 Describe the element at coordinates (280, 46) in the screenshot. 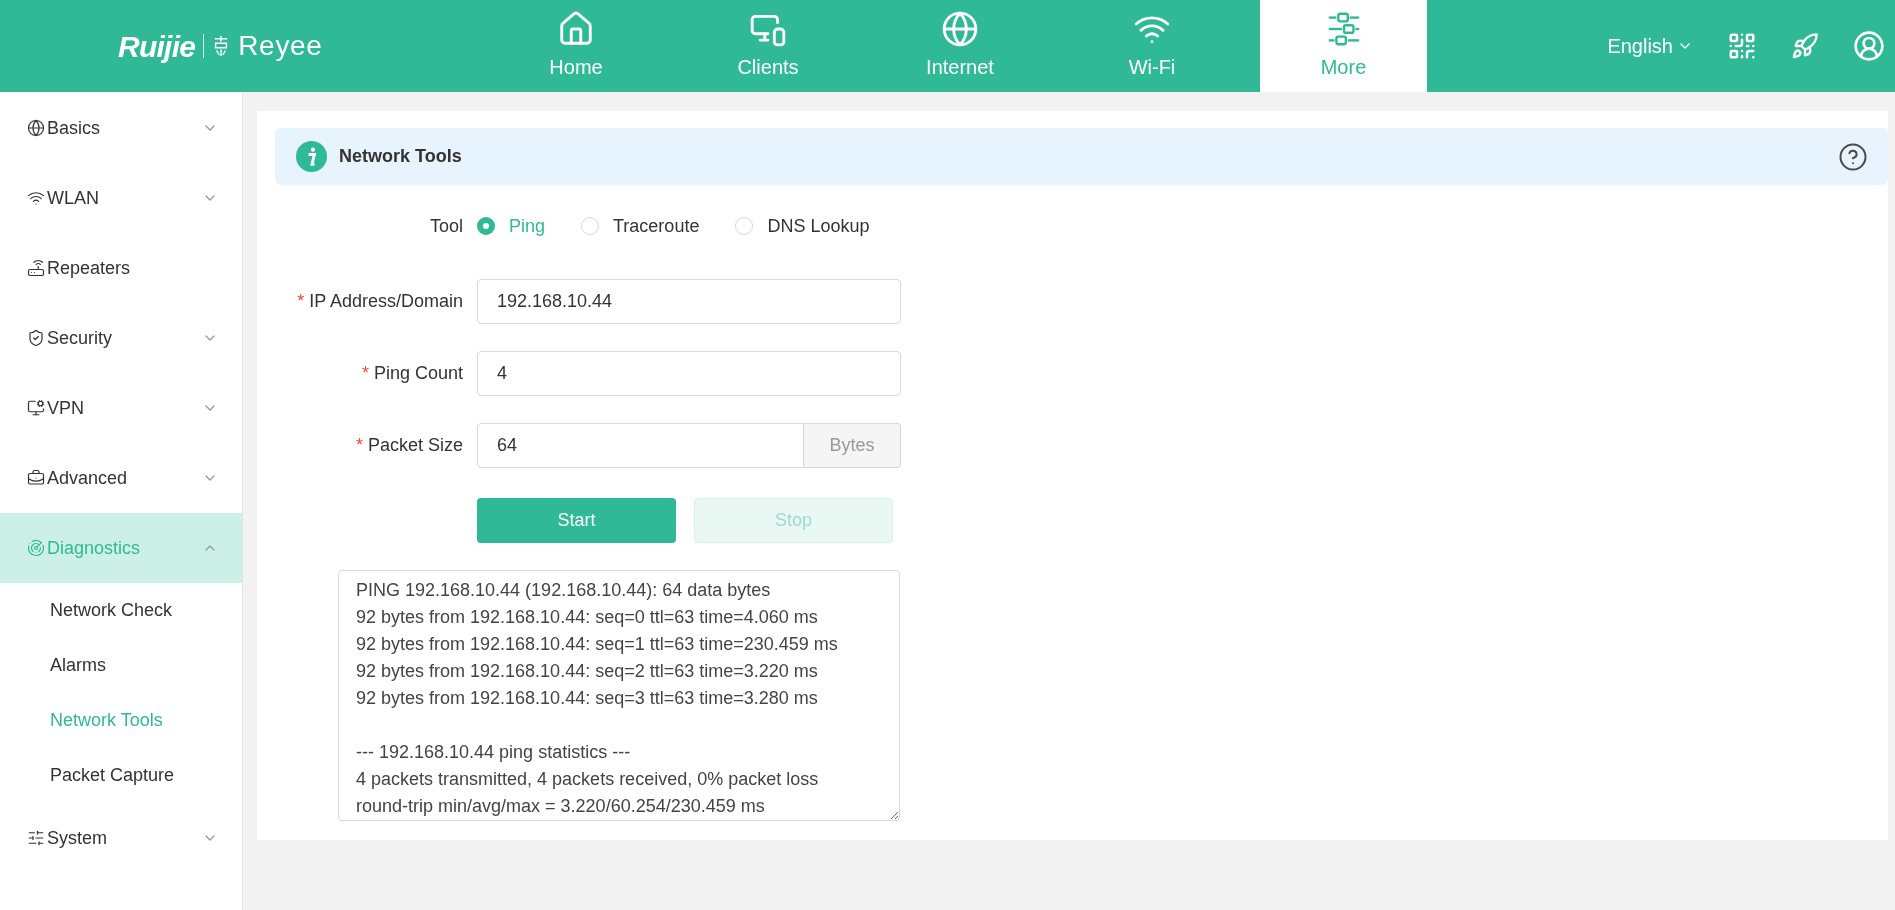

I see `product-logo: Reyee` at that location.